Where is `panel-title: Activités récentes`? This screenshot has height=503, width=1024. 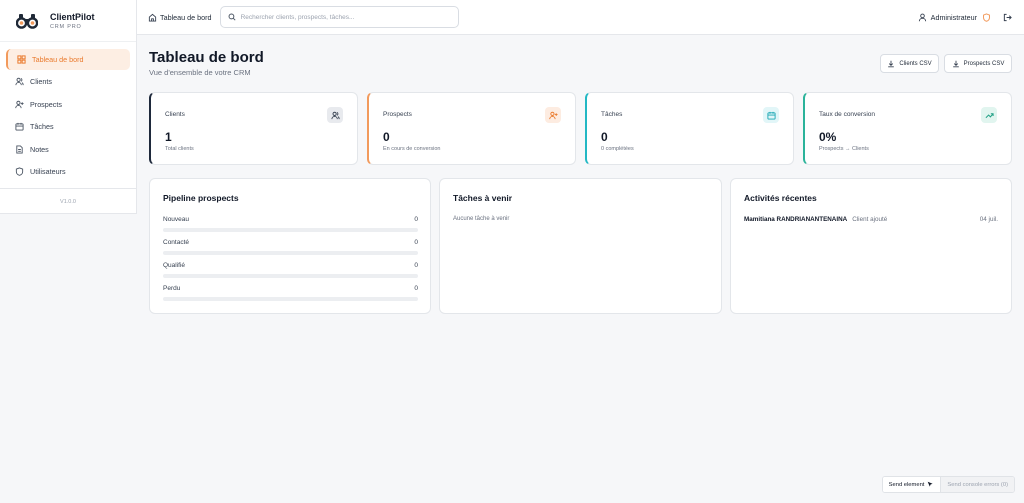 panel-title: Activités récentes is located at coordinates (780, 198).